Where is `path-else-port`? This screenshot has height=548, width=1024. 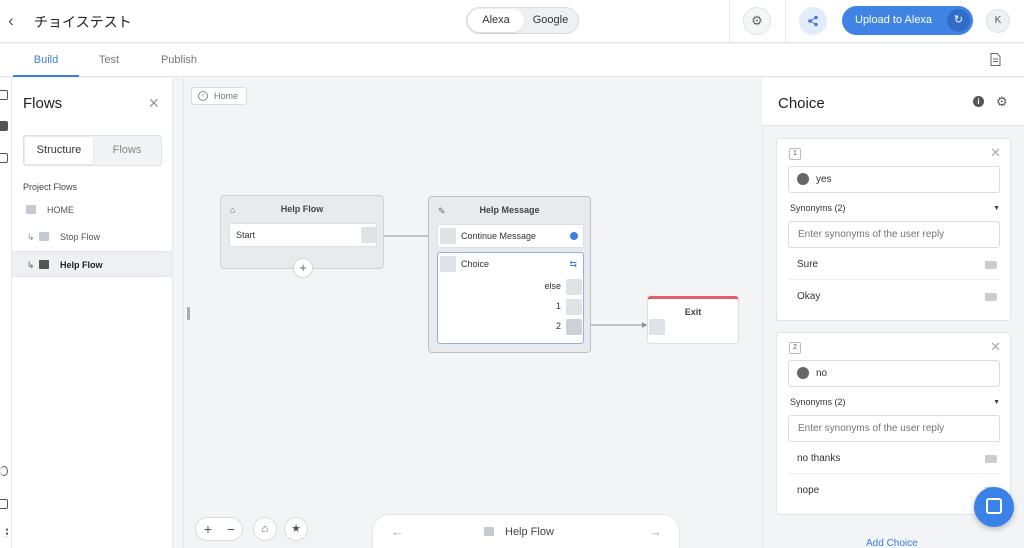 path-else-port is located at coordinates (574, 287).